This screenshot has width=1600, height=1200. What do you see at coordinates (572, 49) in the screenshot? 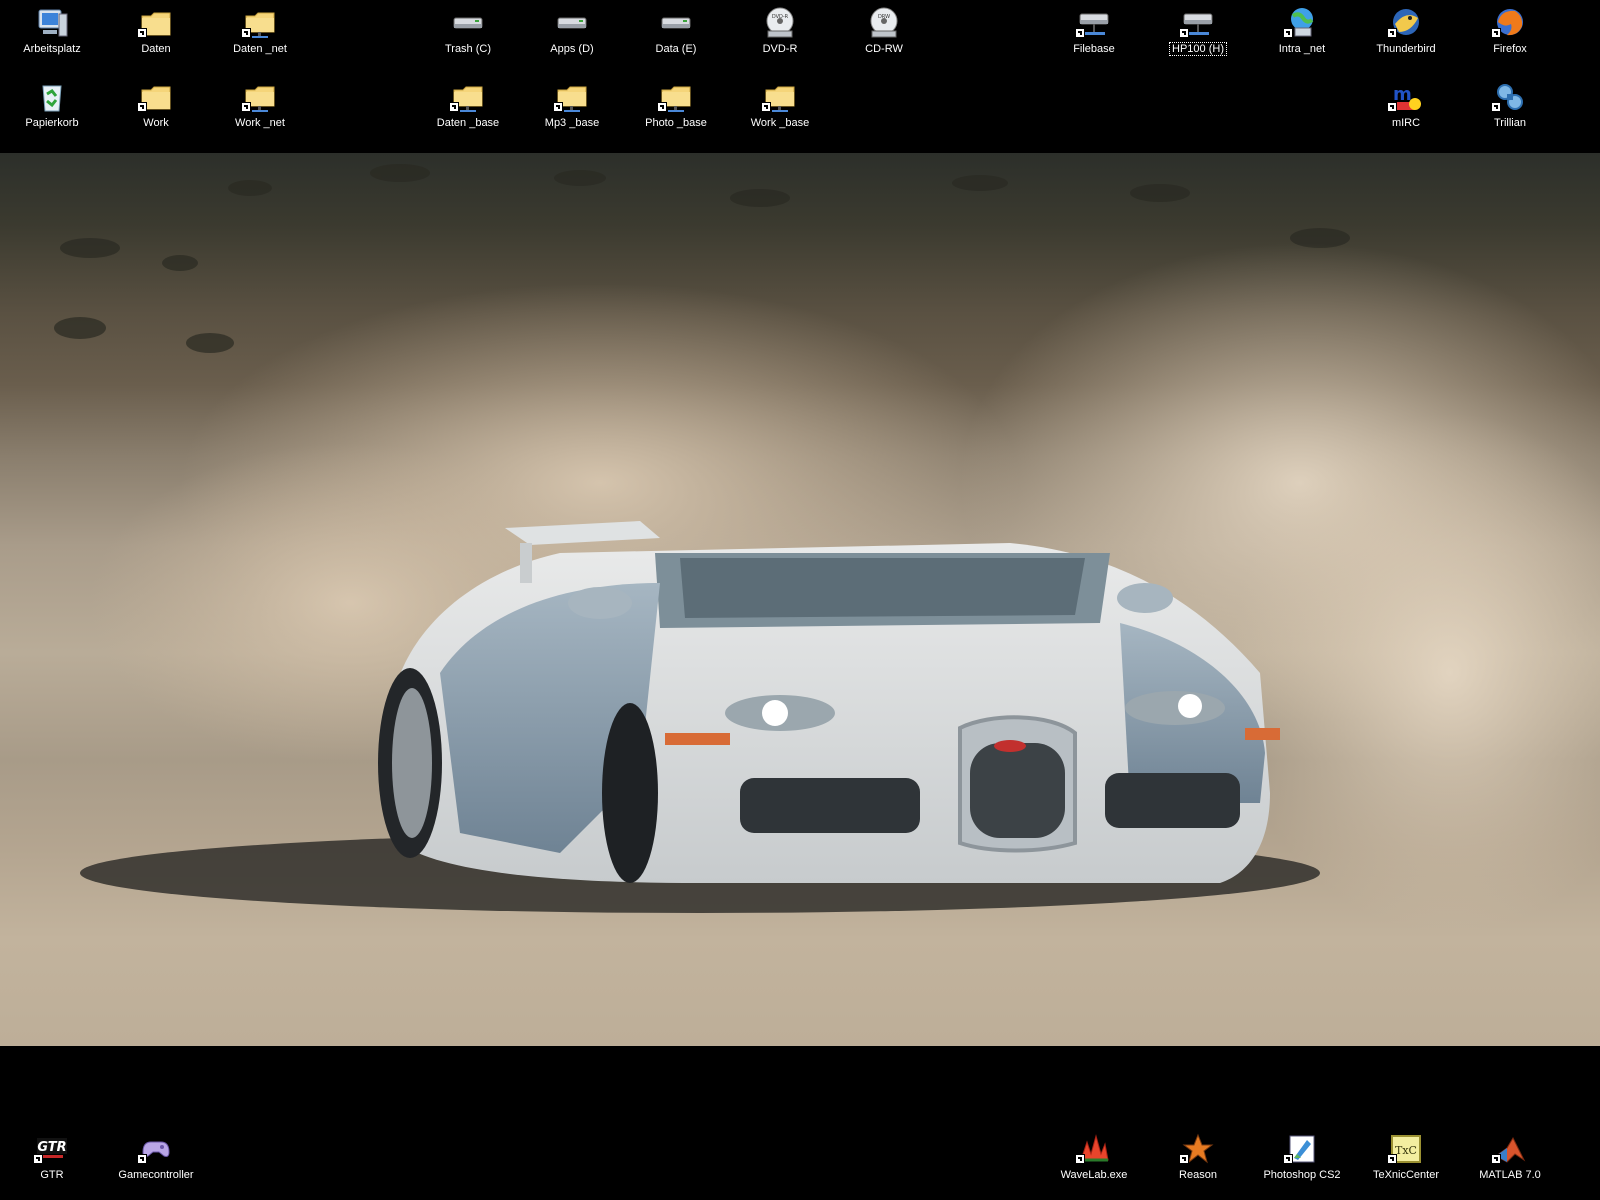
I see `desktop-icon-label: Apps (D)` at bounding box center [572, 49].